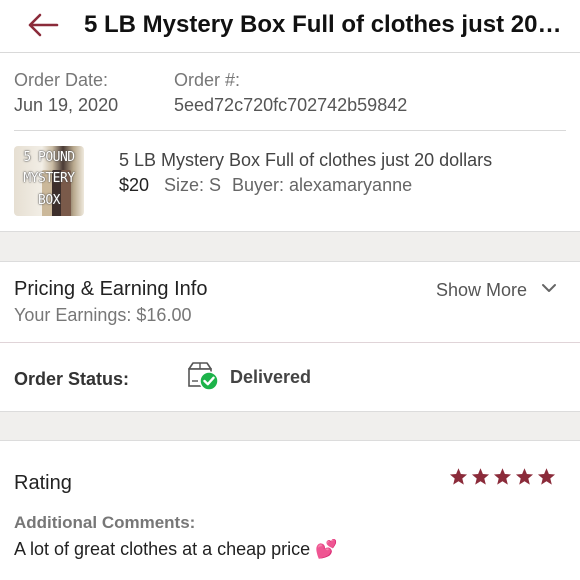 The height and width of the screenshot is (580, 580). I want to click on back-button, so click(43, 25).